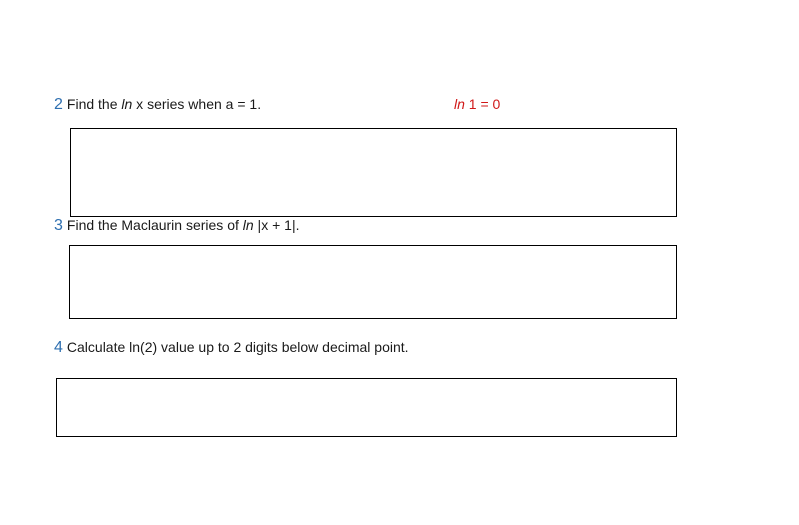 This screenshot has width=799, height=525. I want to click on question-text-post: x series when a = 1., so click(197, 104).